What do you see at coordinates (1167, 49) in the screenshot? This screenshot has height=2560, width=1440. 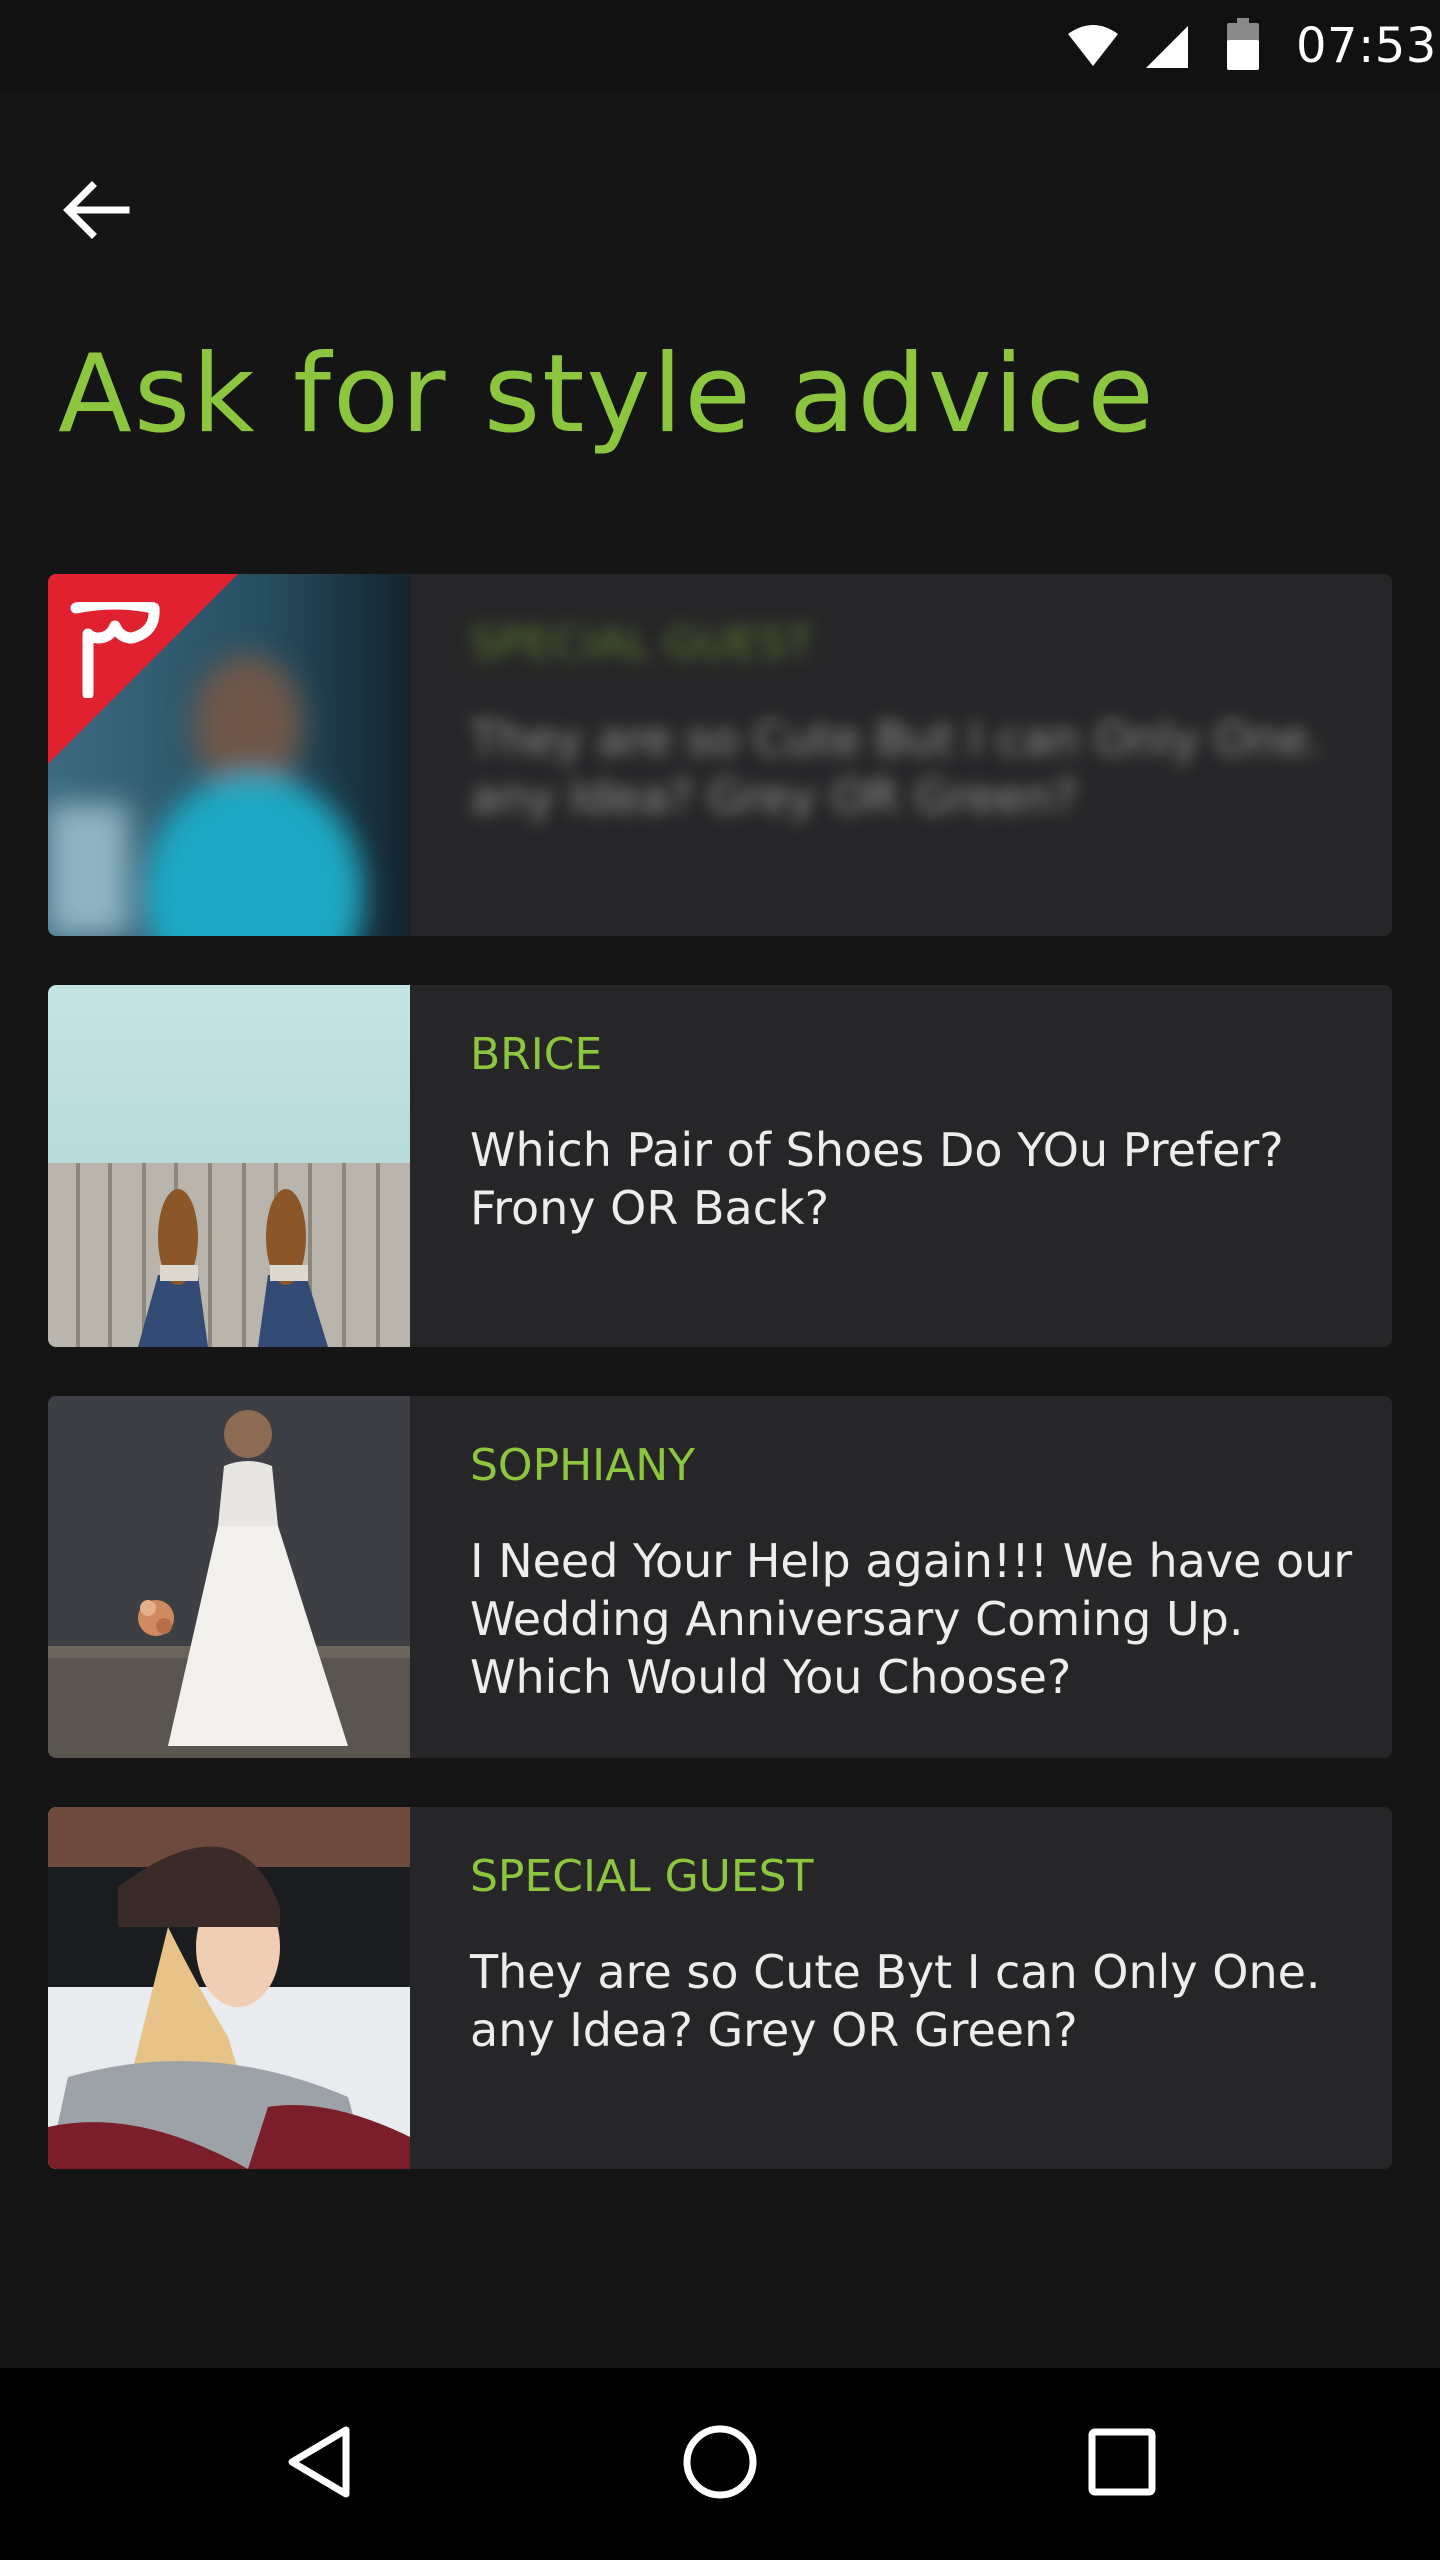 I see `cell-signal-icon` at bounding box center [1167, 49].